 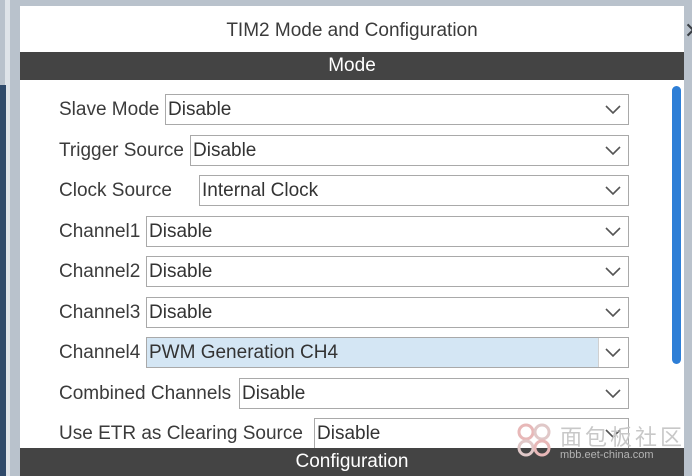 I want to click on channel3-label: Channel3, so click(x=100, y=312).